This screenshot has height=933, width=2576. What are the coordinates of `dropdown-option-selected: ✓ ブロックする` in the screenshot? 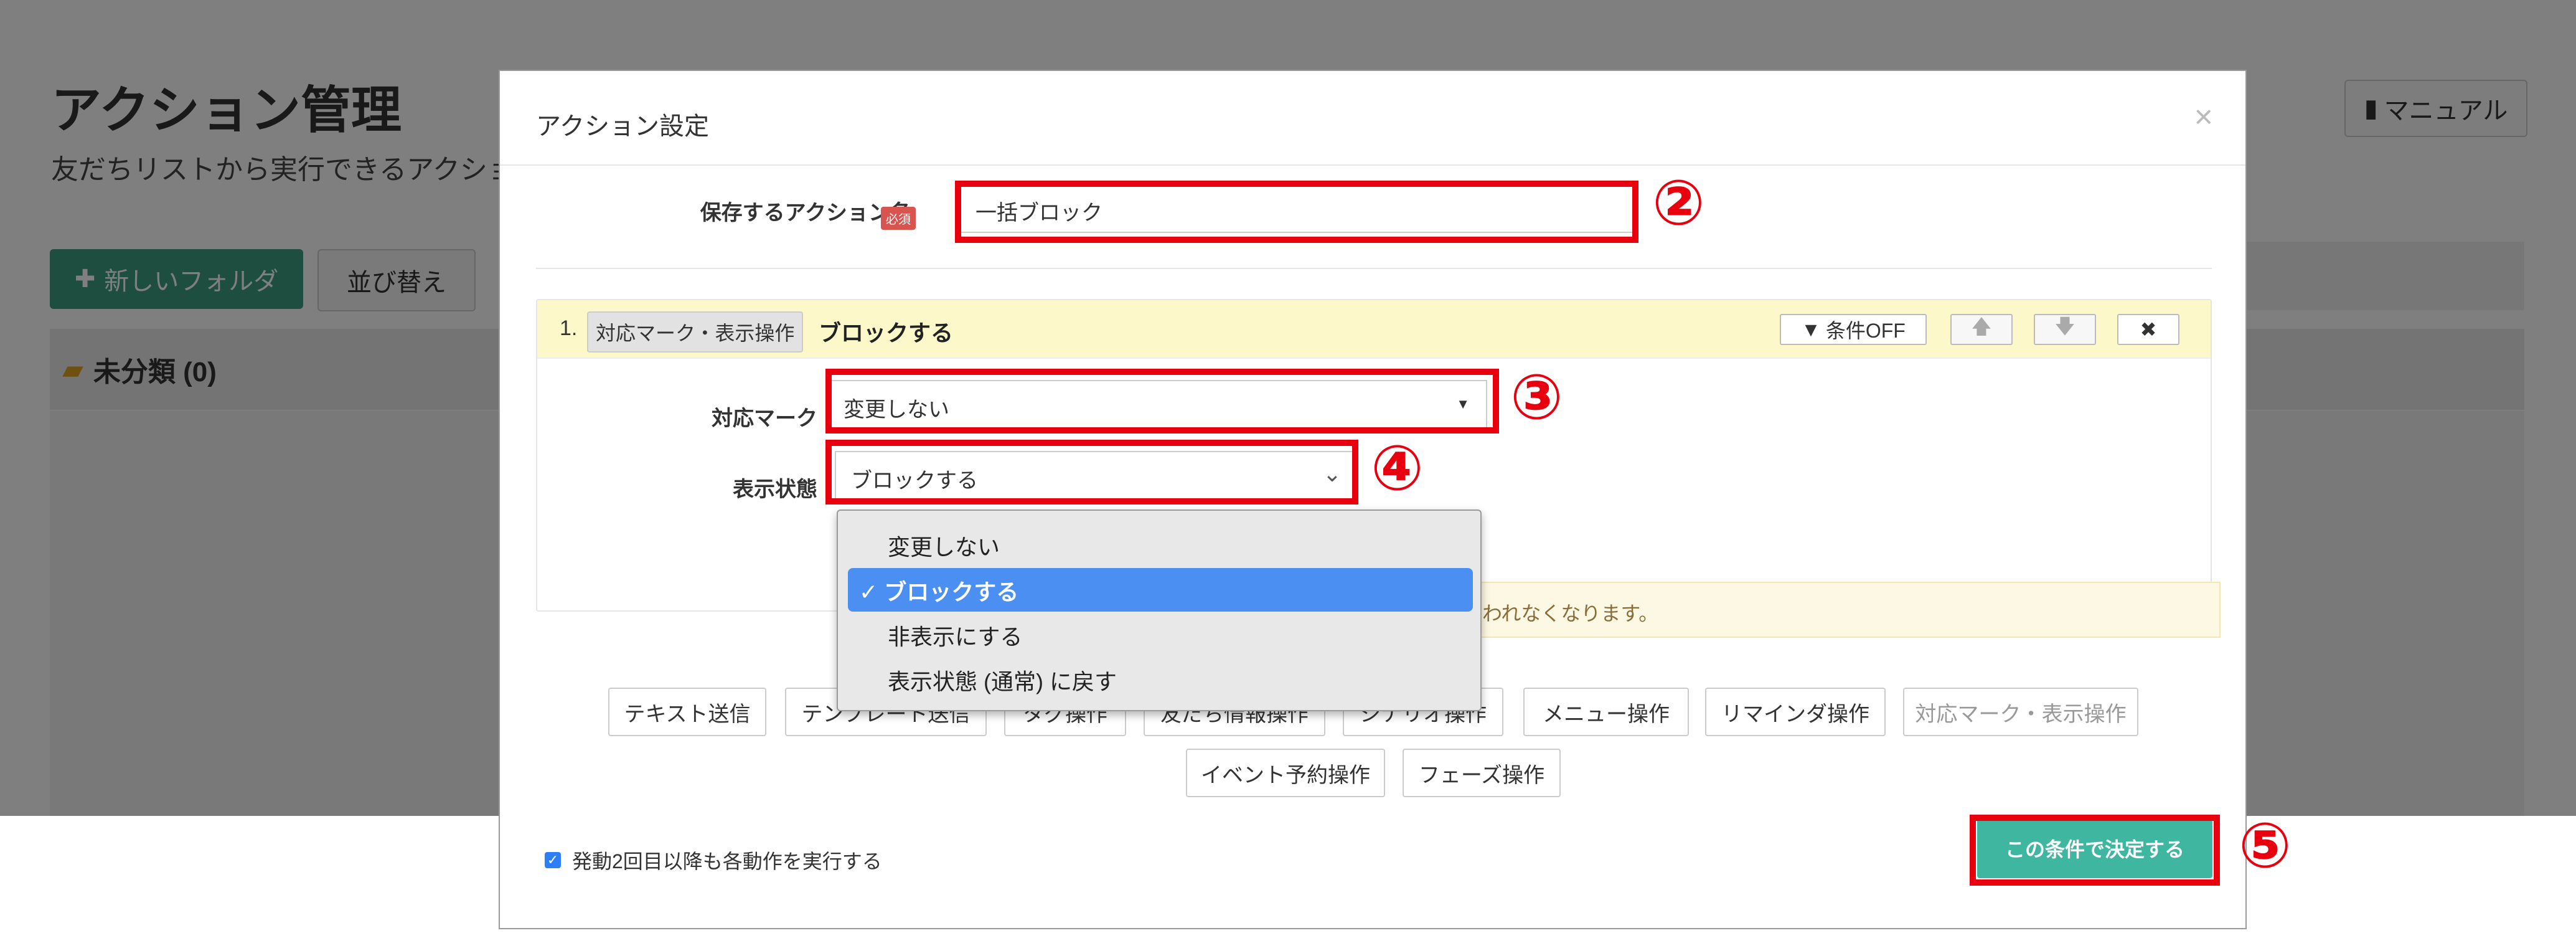 It's located at (938, 590).